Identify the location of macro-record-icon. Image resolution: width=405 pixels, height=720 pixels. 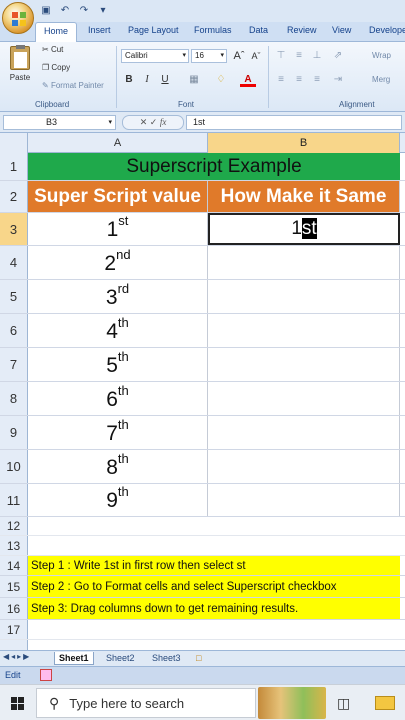
(46, 675).